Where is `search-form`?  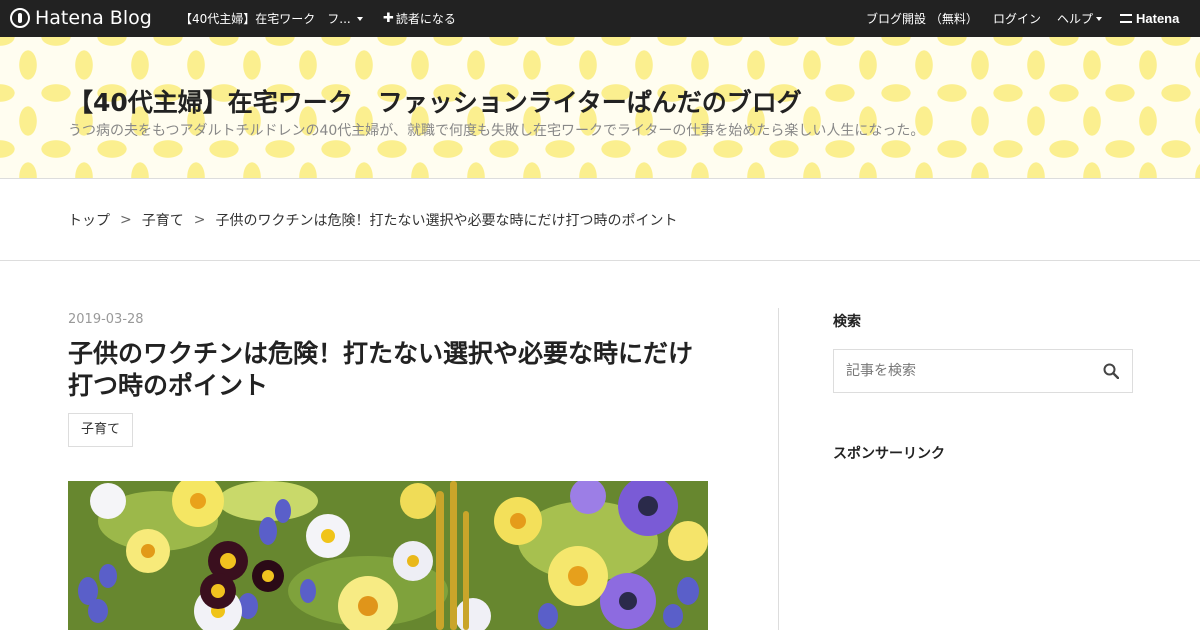
search-form is located at coordinates (983, 371).